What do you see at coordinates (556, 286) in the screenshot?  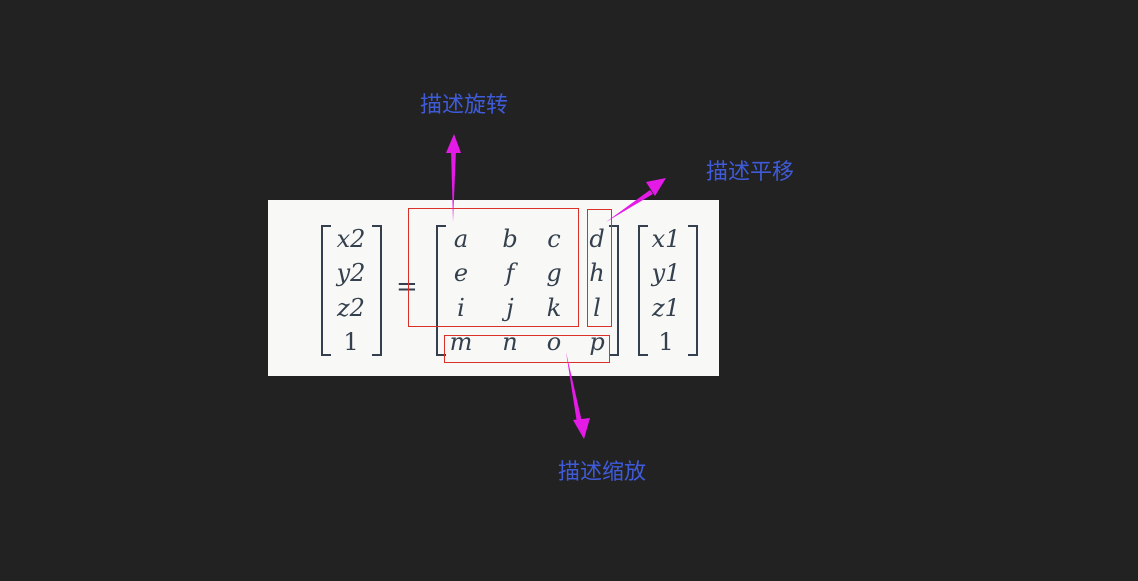 I see `annotation-arrows` at bounding box center [556, 286].